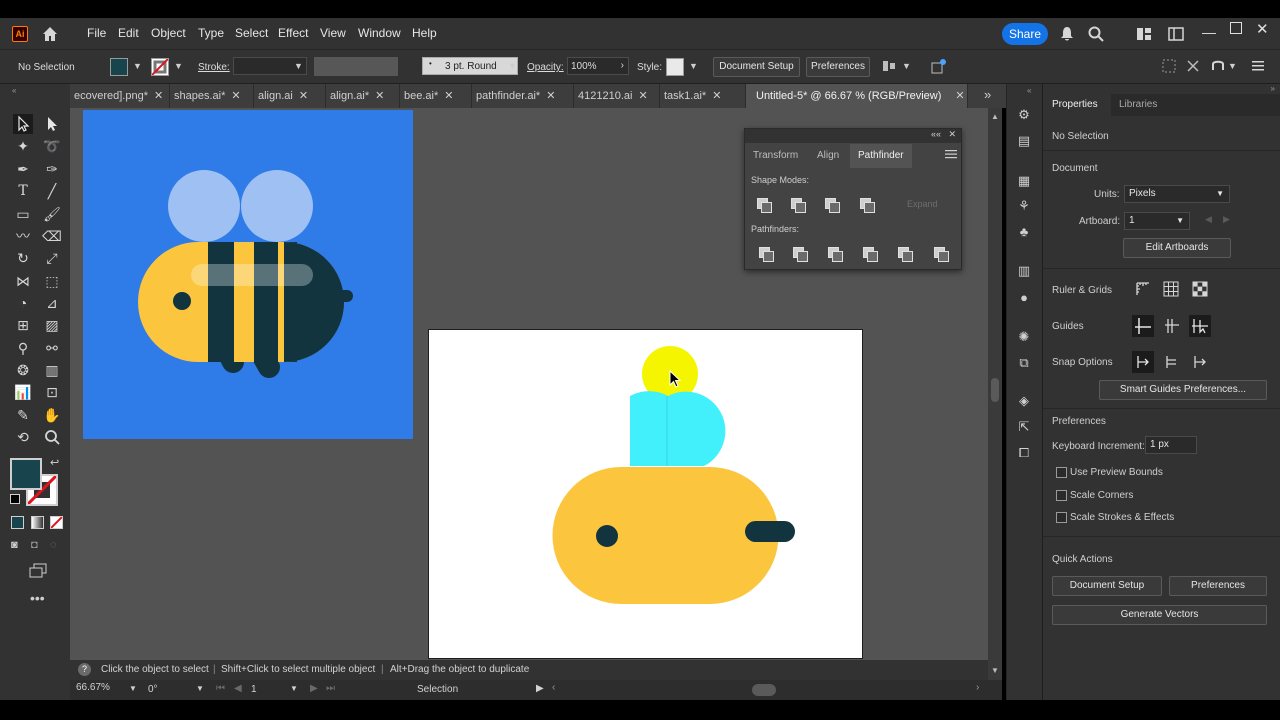 Image resolution: width=1280 pixels, height=720 pixels. What do you see at coordinates (379, 33) in the screenshot?
I see `menu-window: Window` at bounding box center [379, 33].